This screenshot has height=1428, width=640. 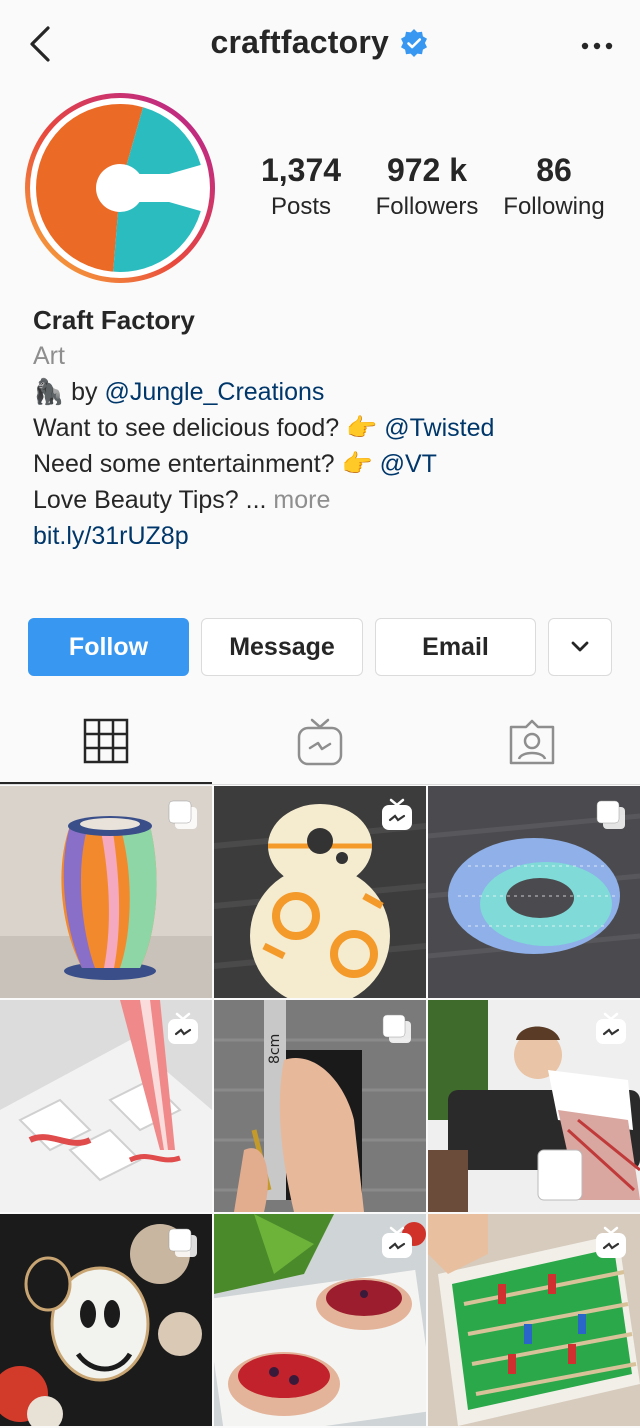 I want to click on suggested-dropdown-button, so click(x=580, y=647).